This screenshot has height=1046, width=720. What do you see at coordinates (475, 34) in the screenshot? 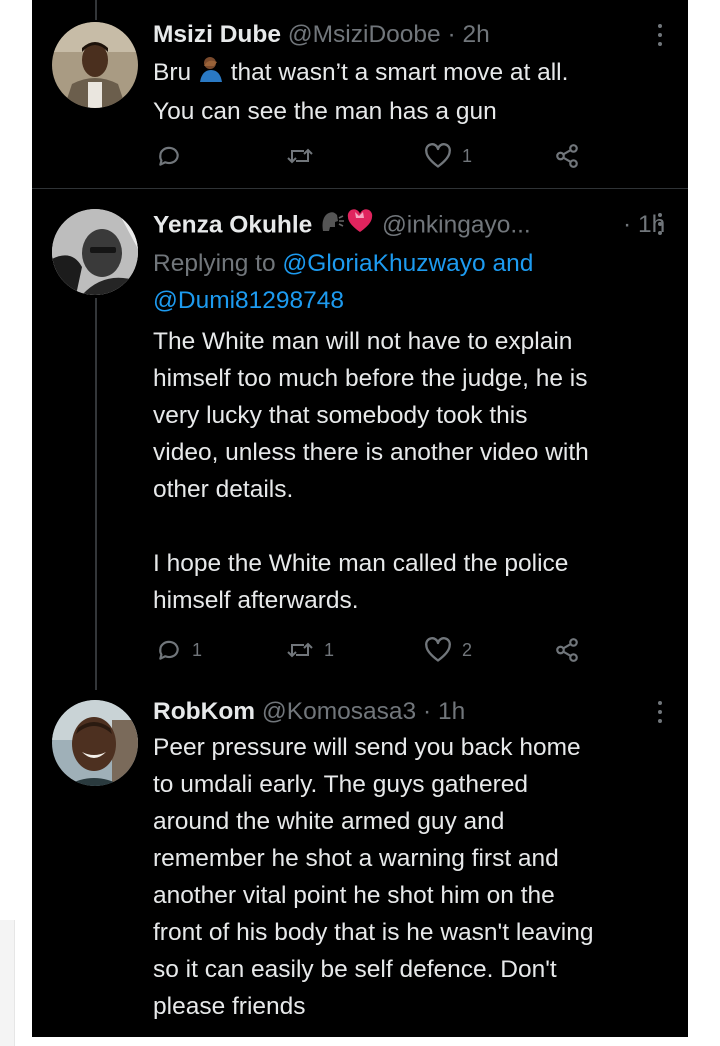
I see `timestamp: 2h` at bounding box center [475, 34].